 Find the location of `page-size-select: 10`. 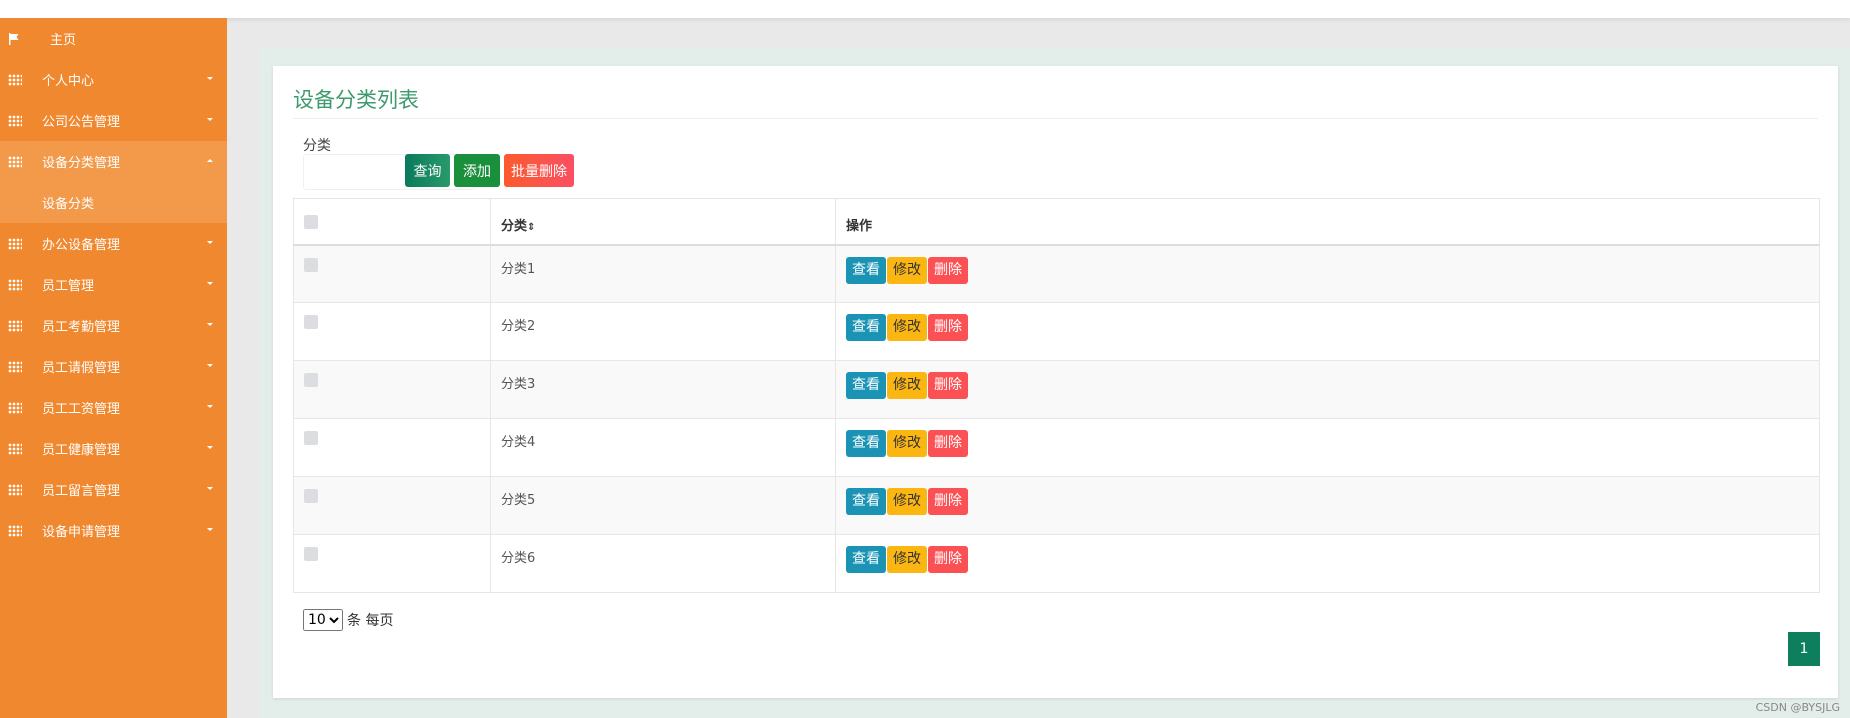

page-size-select: 10 is located at coordinates (323, 620).